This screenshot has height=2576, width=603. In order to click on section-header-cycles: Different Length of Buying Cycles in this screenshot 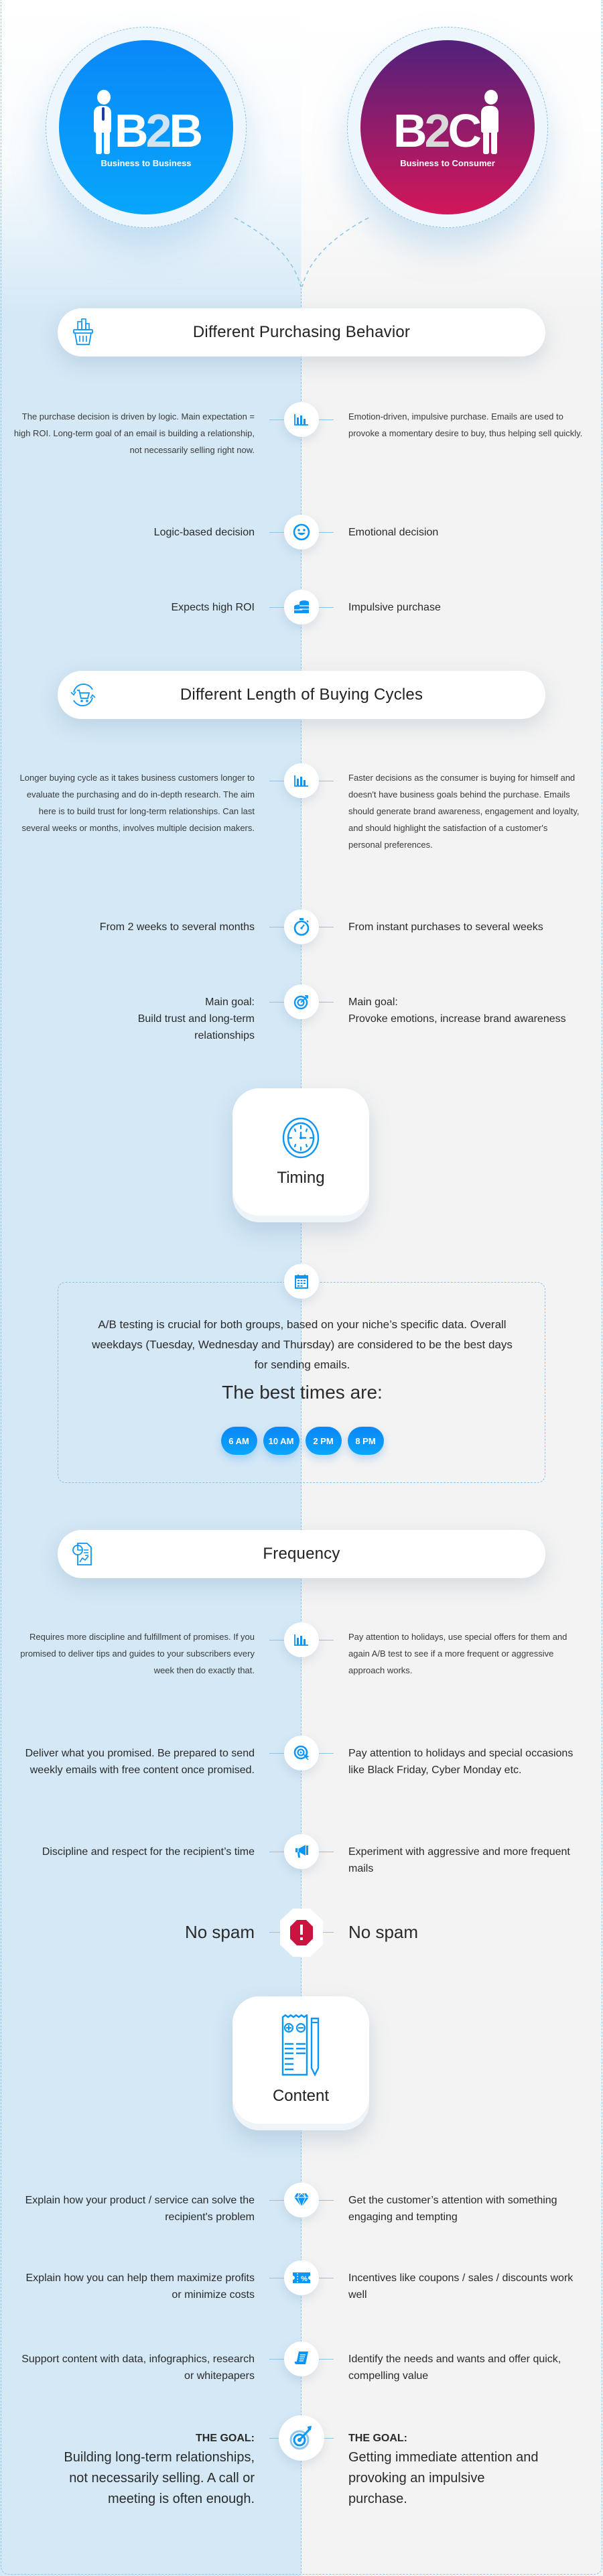, I will do `click(301, 695)`.